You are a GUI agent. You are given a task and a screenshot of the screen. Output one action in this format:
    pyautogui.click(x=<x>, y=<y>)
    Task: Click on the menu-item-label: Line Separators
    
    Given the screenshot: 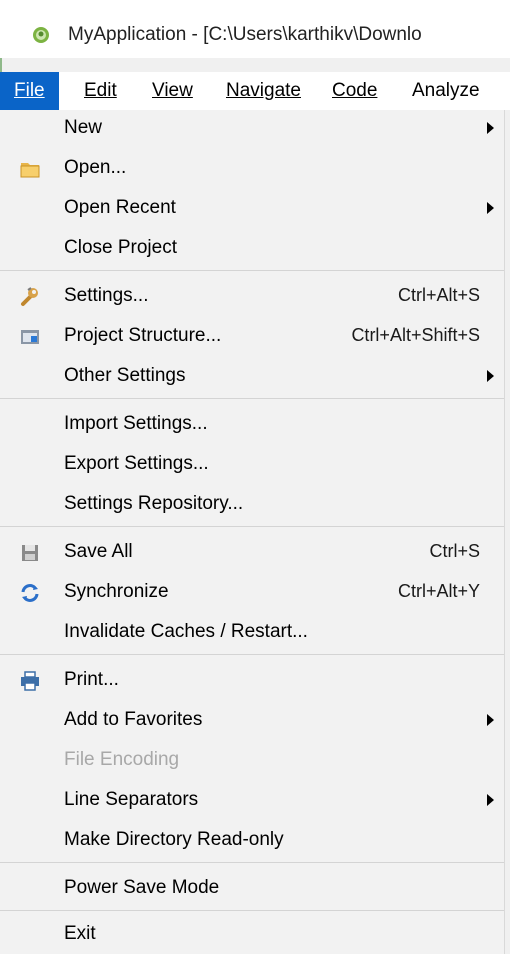 What is the action you would take?
    pyautogui.click(x=131, y=799)
    